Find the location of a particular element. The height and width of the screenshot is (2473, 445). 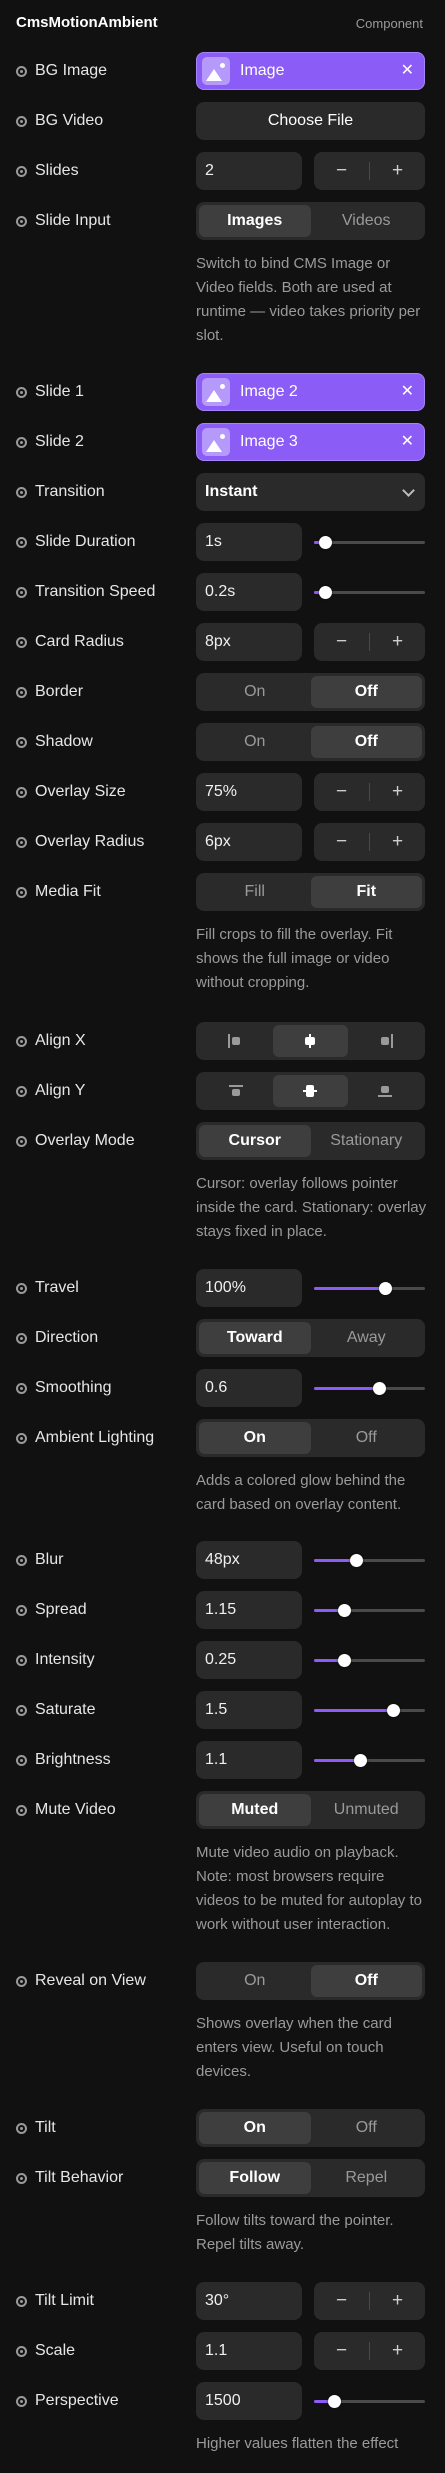

segment-option: Videos is located at coordinates (367, 221).